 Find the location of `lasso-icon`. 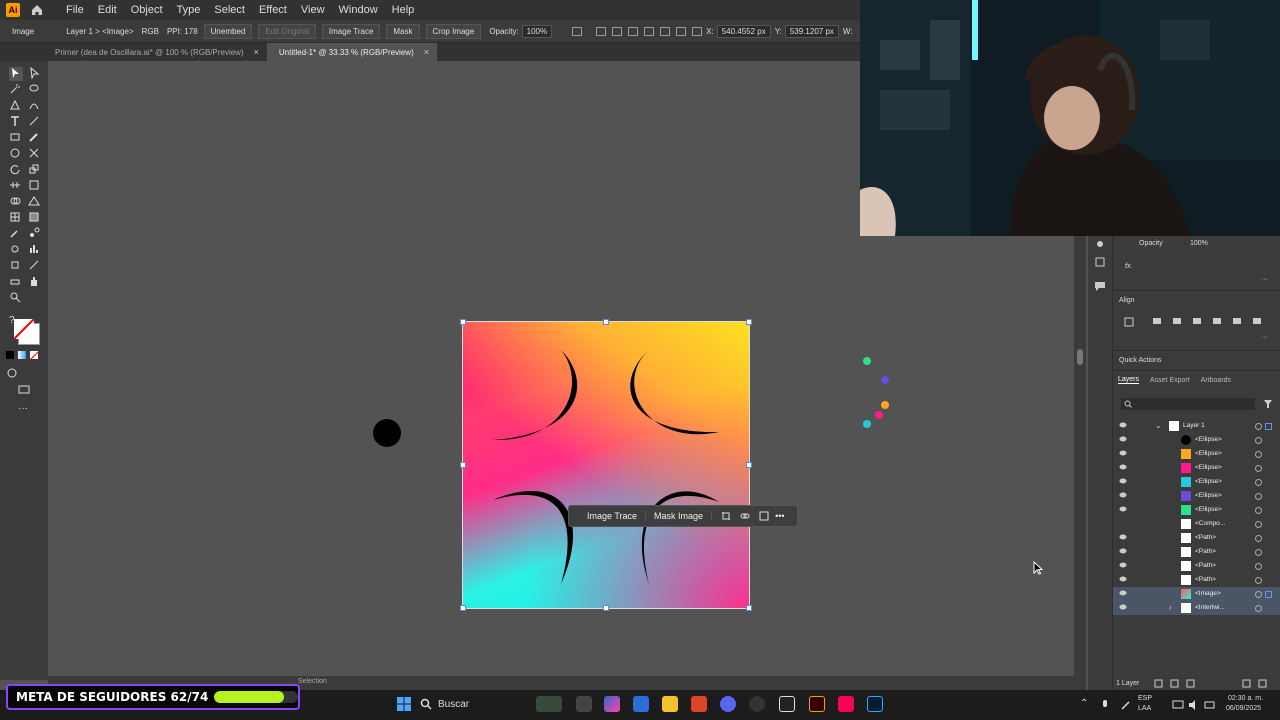

lasso-icon is located at coordinates (34, 89).